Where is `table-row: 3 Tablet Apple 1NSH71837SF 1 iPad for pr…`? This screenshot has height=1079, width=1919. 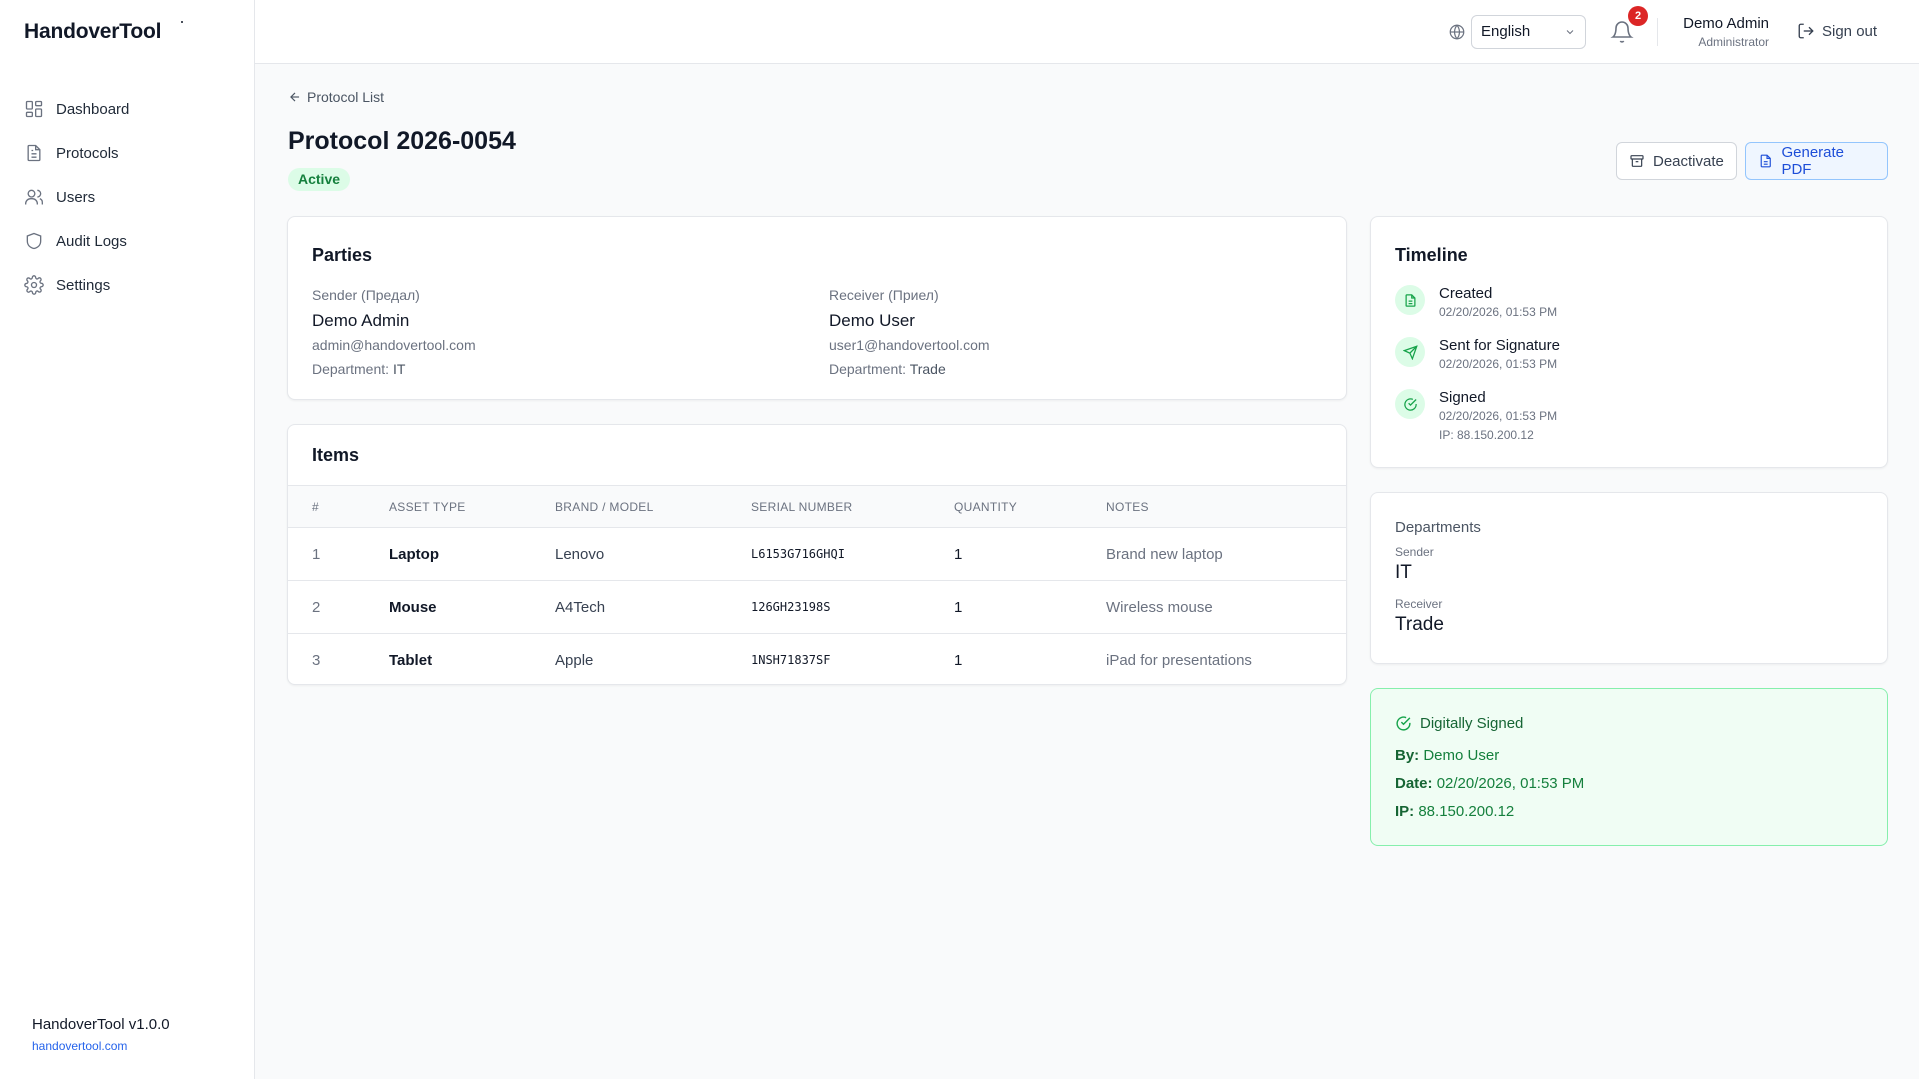
table-row: 3 Tablet Apple 1NSH71837SF 1 iPad for pr… is located at coordinates (817, 659).